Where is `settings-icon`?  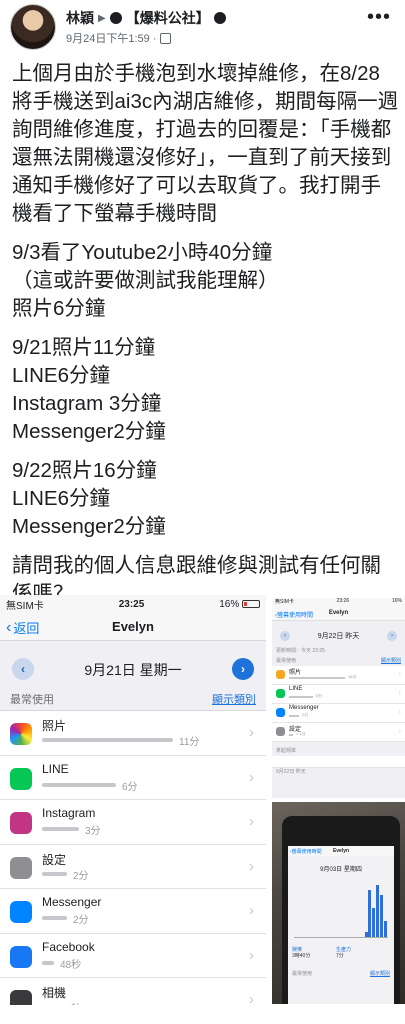 settings-icon is located at coordinates (21, 867).